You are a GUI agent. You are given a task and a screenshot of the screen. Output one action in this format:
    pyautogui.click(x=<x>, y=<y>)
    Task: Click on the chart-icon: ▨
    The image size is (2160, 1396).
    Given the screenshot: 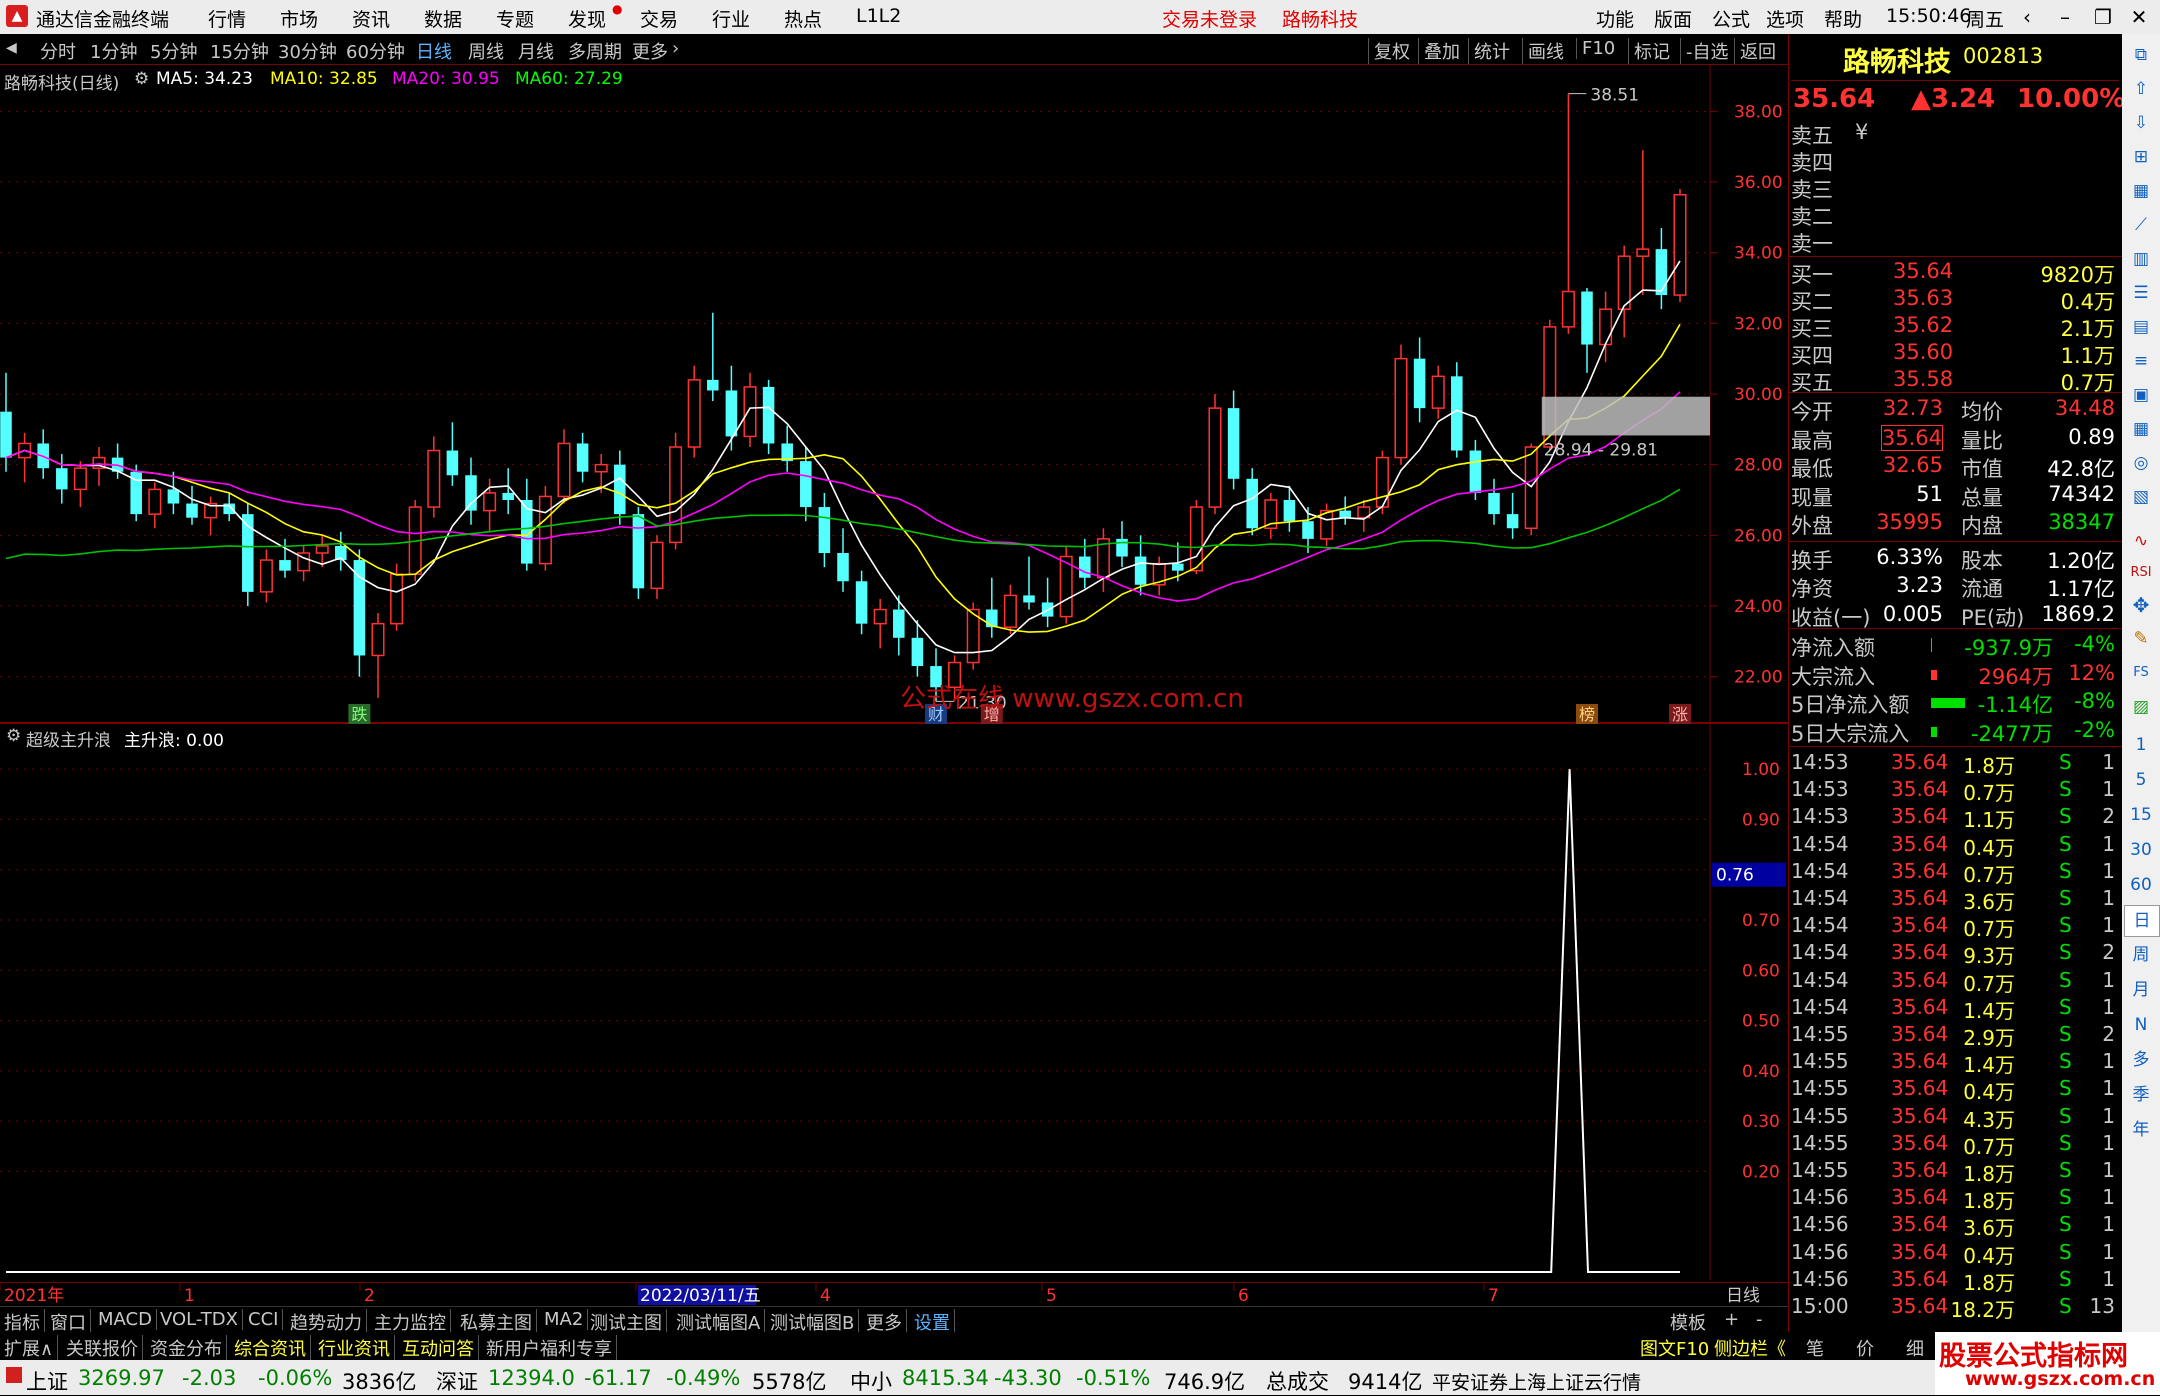 What is the action you would take?
    pyautogui.click(x=2141, y=707)
    